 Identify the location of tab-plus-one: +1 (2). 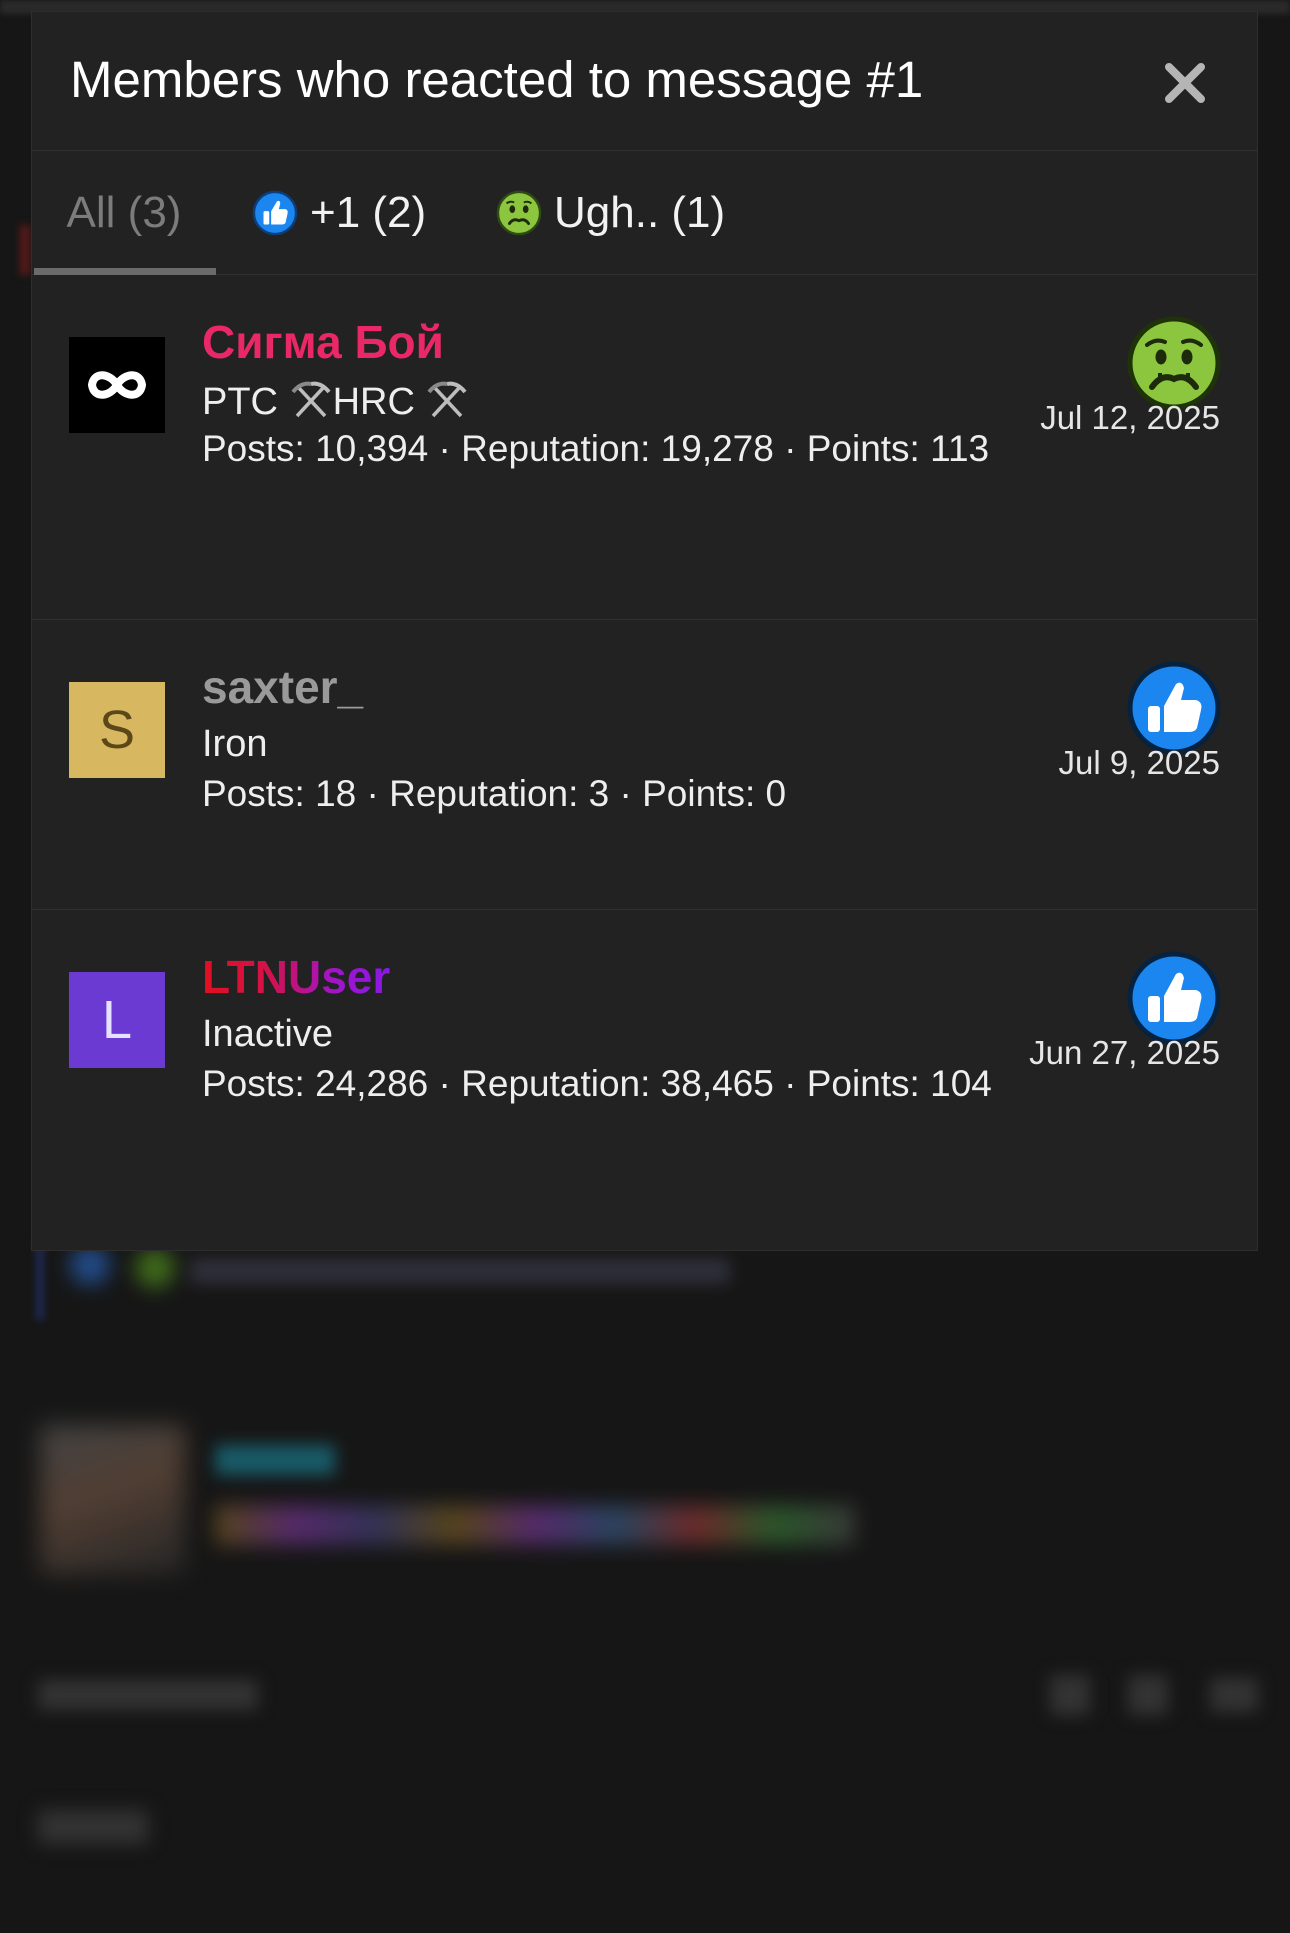
(339, 213).